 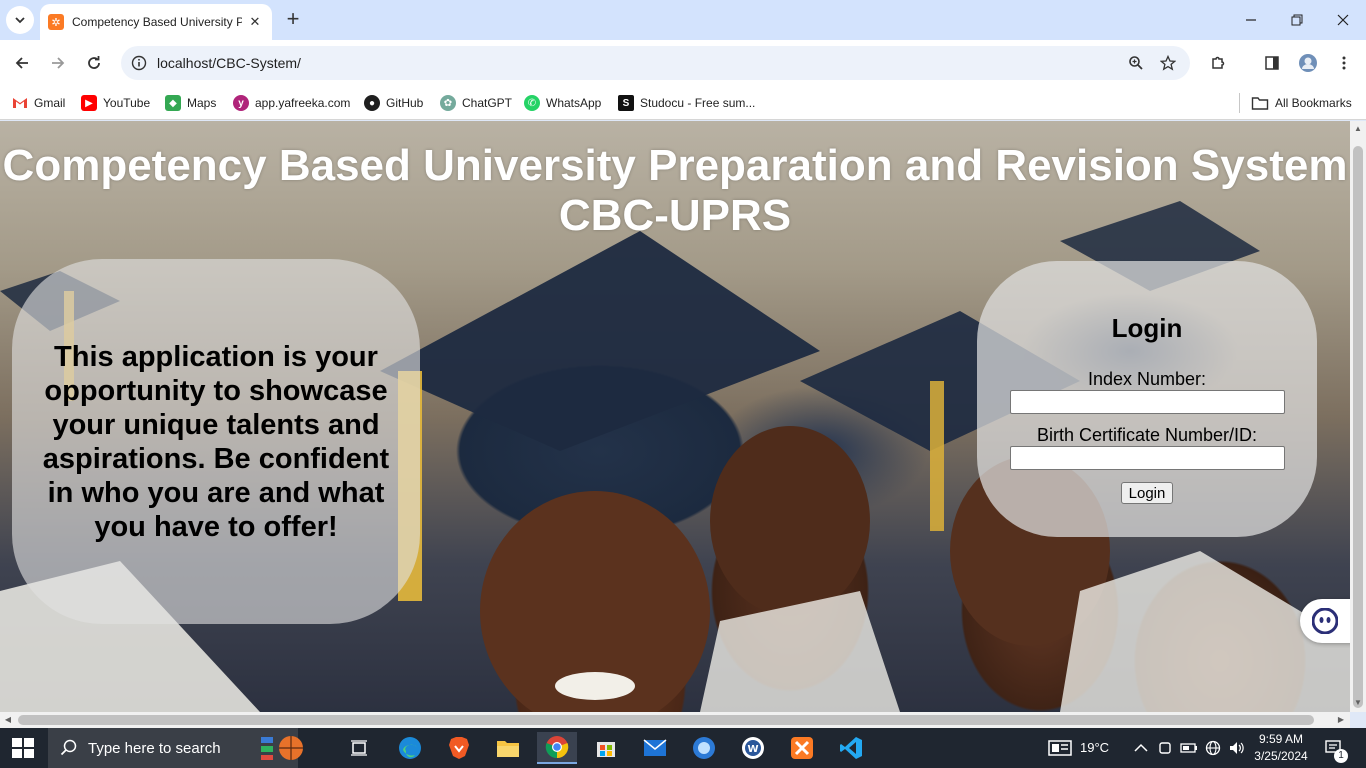 I want to click on bookmark-whatsapp: ✆ WhatsApp, so click(x=562, y=103).